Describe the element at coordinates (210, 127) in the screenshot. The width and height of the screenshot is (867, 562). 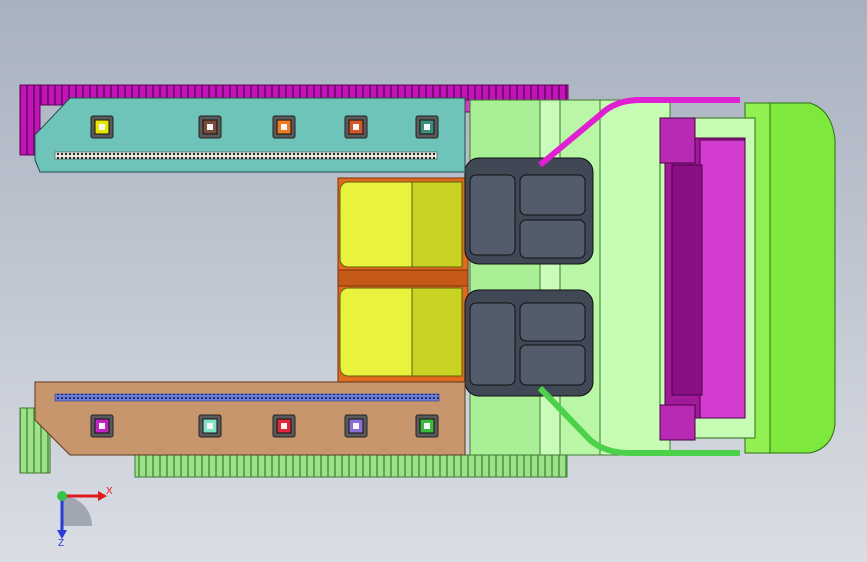
I see `marker-brown` at that location.